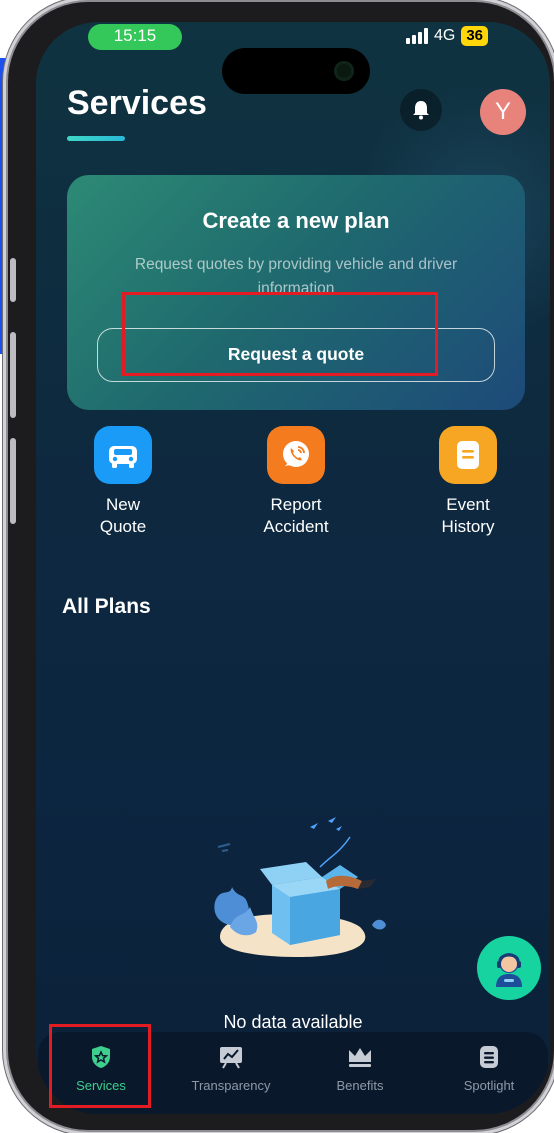 The height and width of the screenshot is (1133, 554). What do you see at coordinates (296, 515) in the screenshot?
I see `quick-action-label: Report Accident` at bounding box center [296, 515].